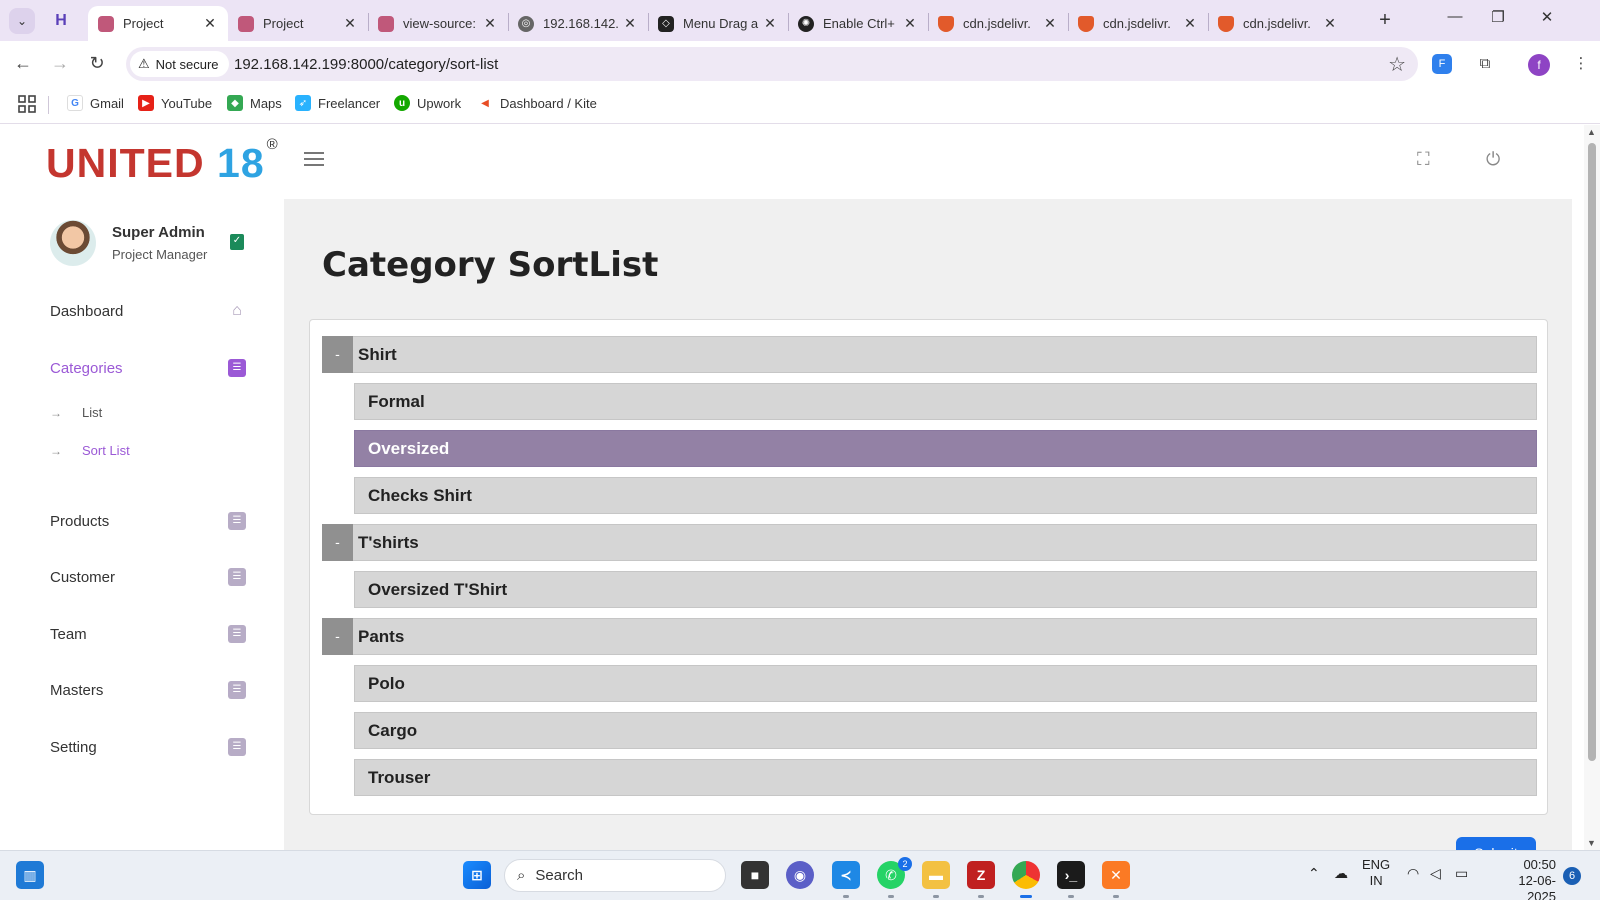 This screenshot has width=1600, height=900. Describe the element at coordinates (1547, 20) in the screenshot. I see `window-close-button: ✕` at that location.